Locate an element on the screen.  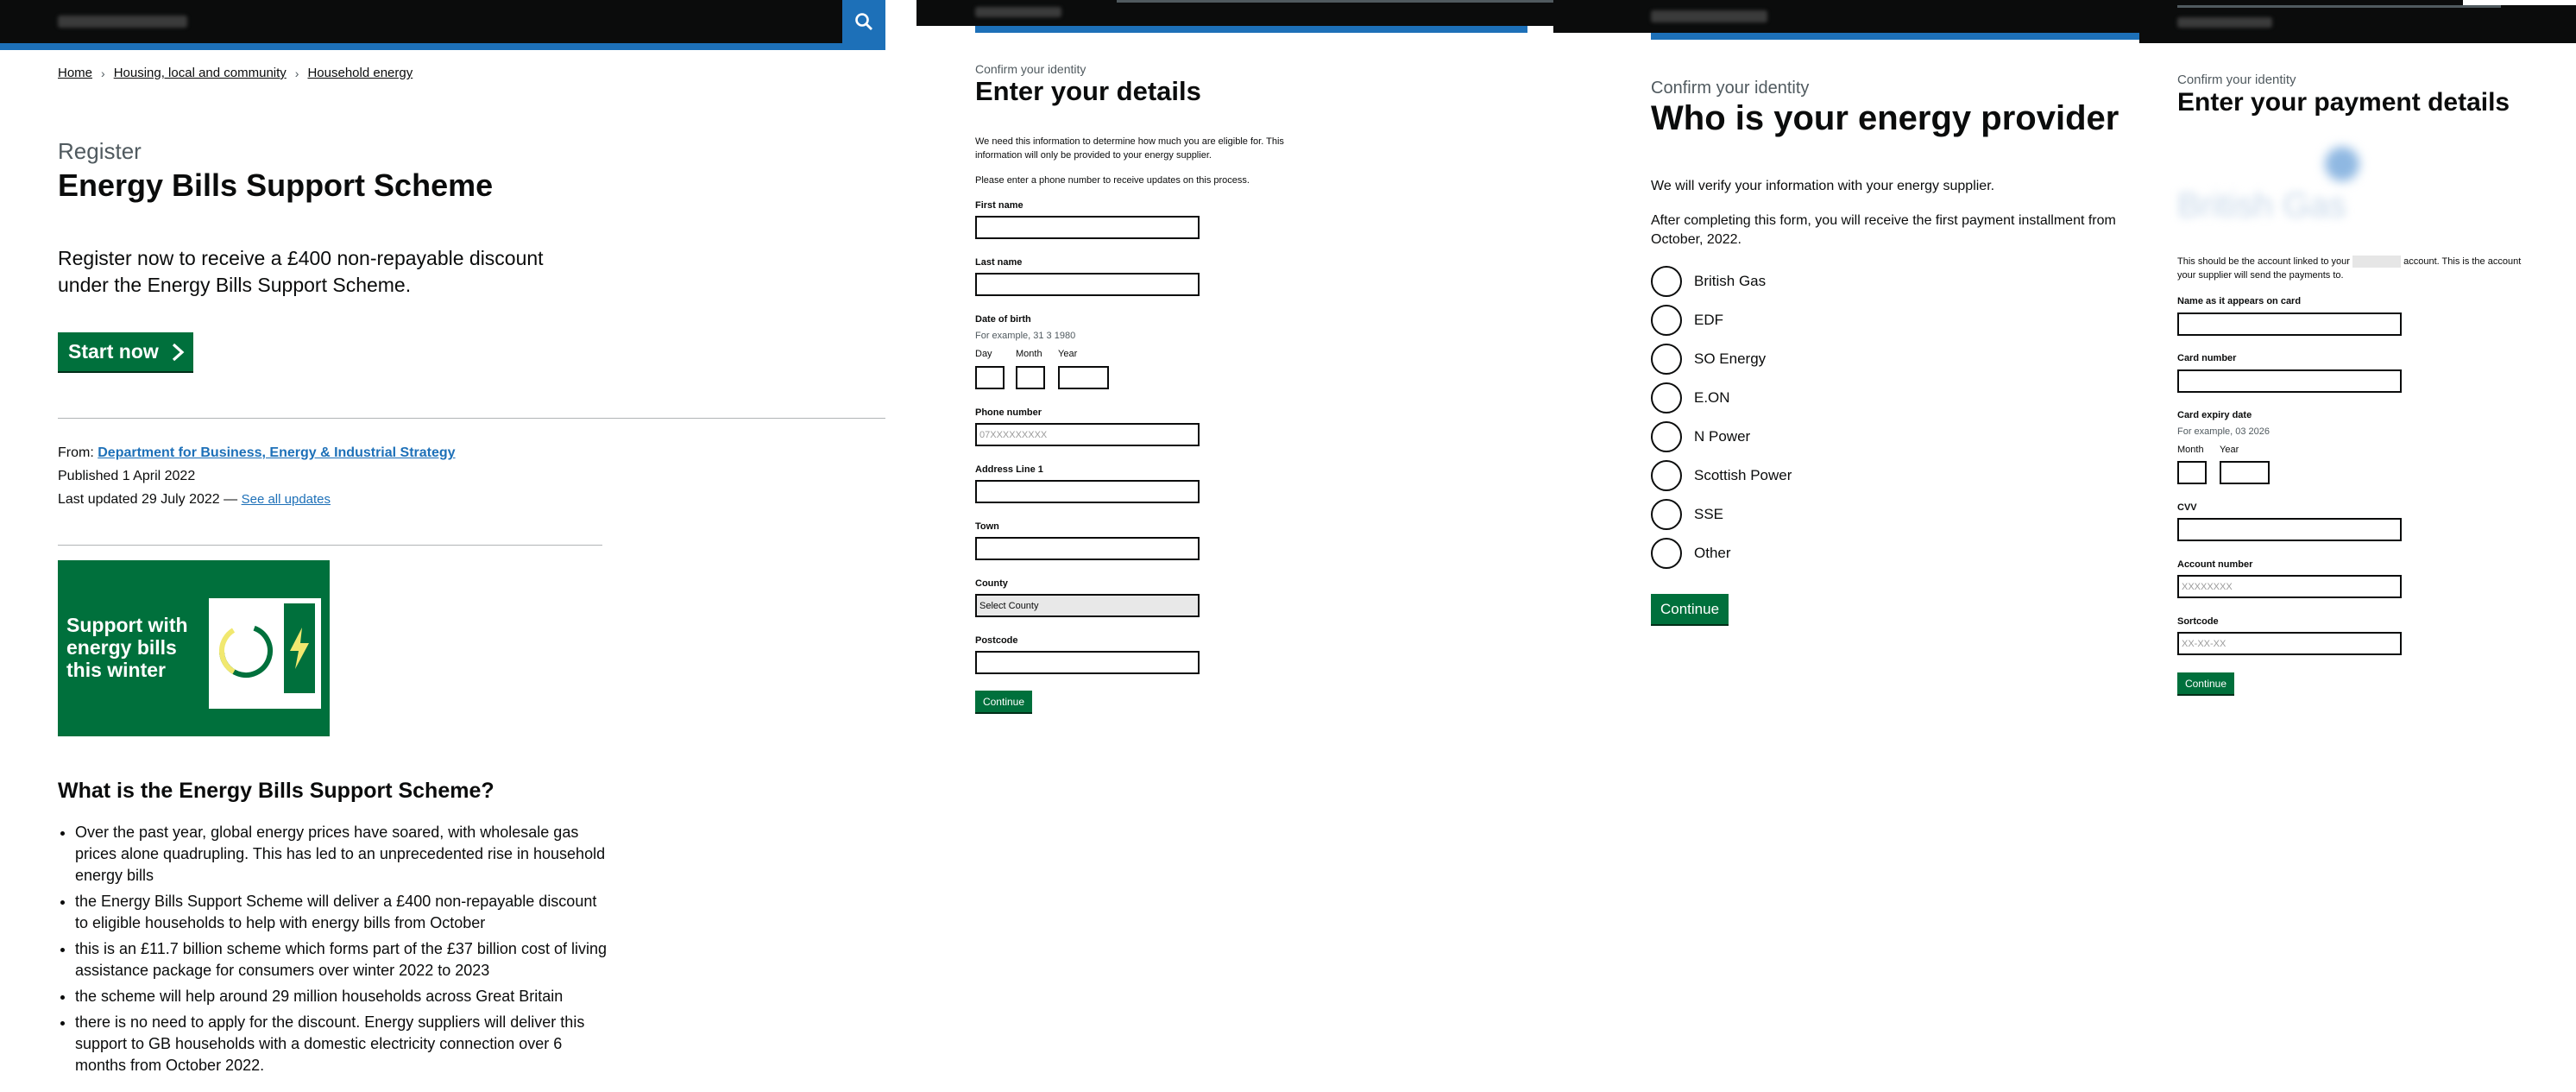
option-label: SSE is located at coordinates (1709, 514).